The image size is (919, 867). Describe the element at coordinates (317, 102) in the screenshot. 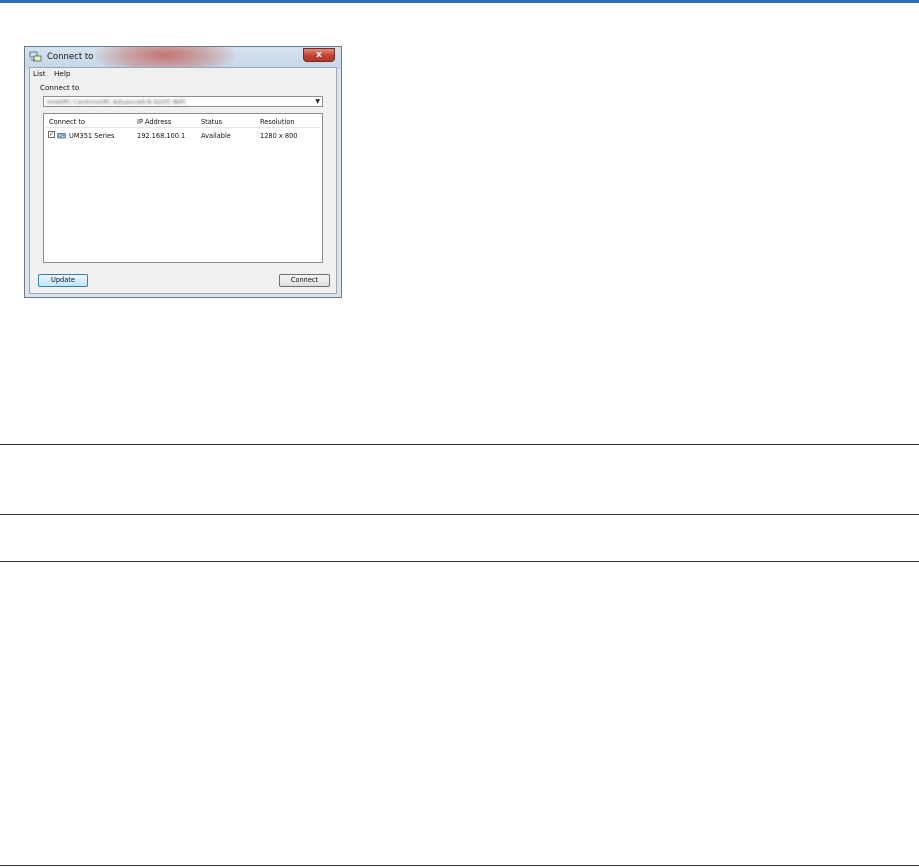

I see `chevron-down-icon: ▼` at that location.